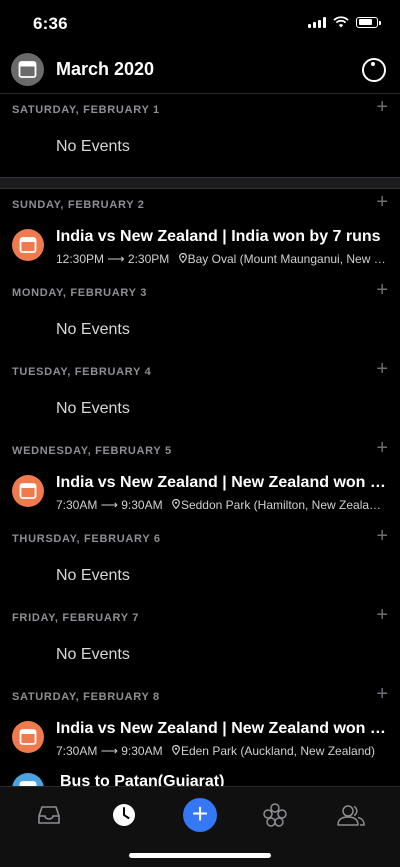  I want to click on add-icon: +, so click(200, 815).